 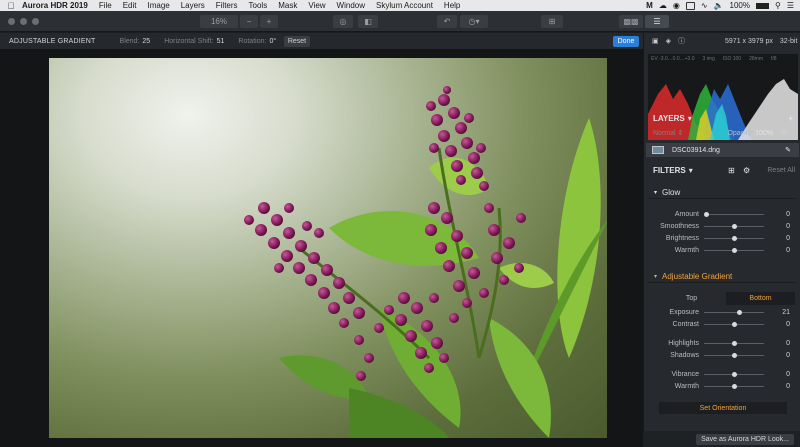 What do you see at coordinates (746, 170) in the screenshot?
I see `filter-settings-gear-icon: ⚙` at bounding box center [746, 170].